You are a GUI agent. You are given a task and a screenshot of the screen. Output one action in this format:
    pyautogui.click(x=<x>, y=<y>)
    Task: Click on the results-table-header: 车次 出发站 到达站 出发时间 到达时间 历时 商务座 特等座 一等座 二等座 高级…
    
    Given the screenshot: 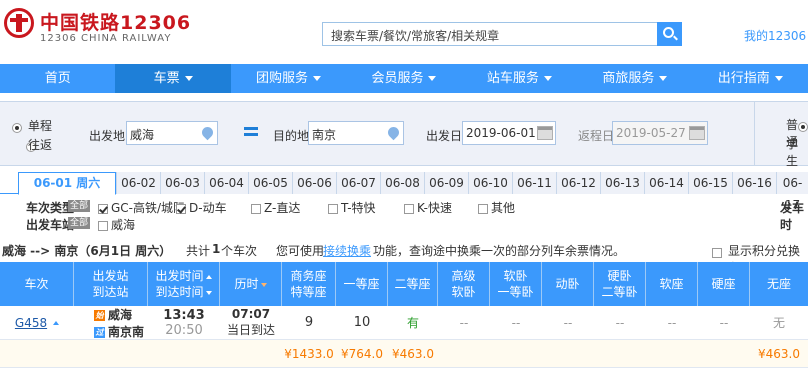 What is the action you would take?
    pyautogui.click(x=404, y=284)
    